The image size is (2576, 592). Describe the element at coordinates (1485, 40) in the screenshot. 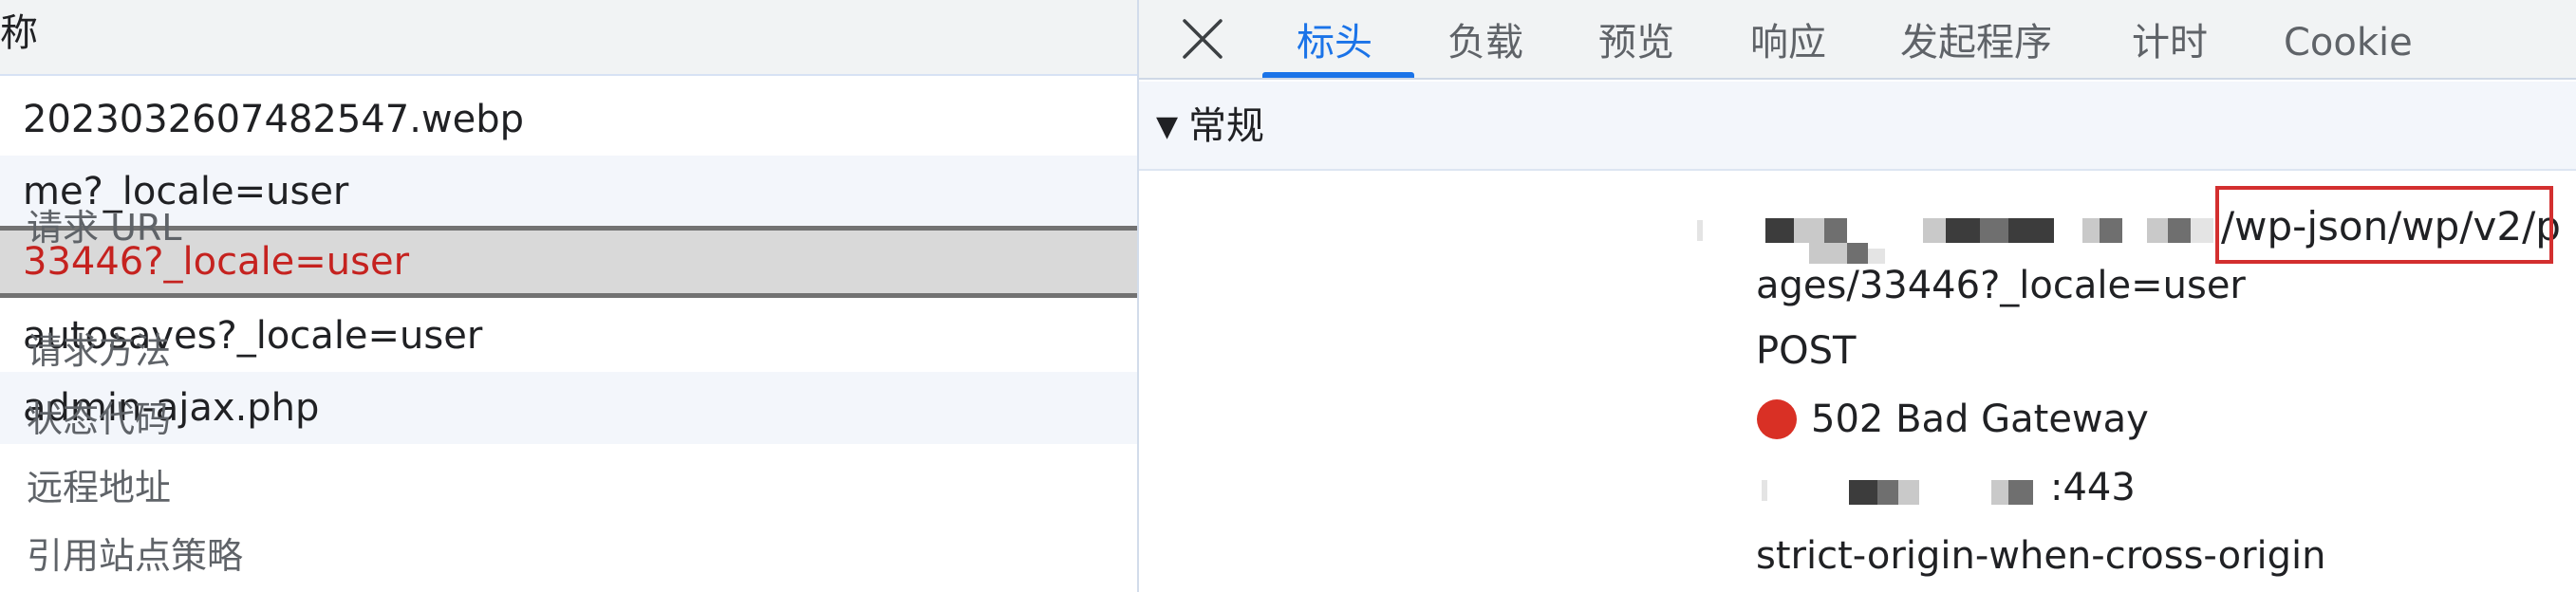

I see `tab-payload: 负载` at that location.